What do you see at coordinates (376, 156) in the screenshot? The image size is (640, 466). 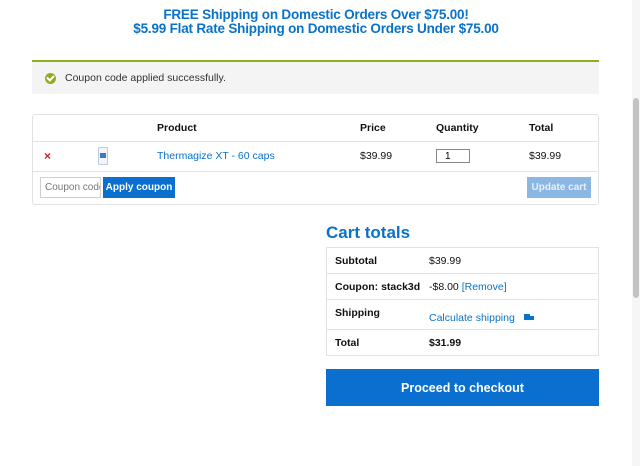 I see `item-price: $39.99` at bounding box center [376, 156].